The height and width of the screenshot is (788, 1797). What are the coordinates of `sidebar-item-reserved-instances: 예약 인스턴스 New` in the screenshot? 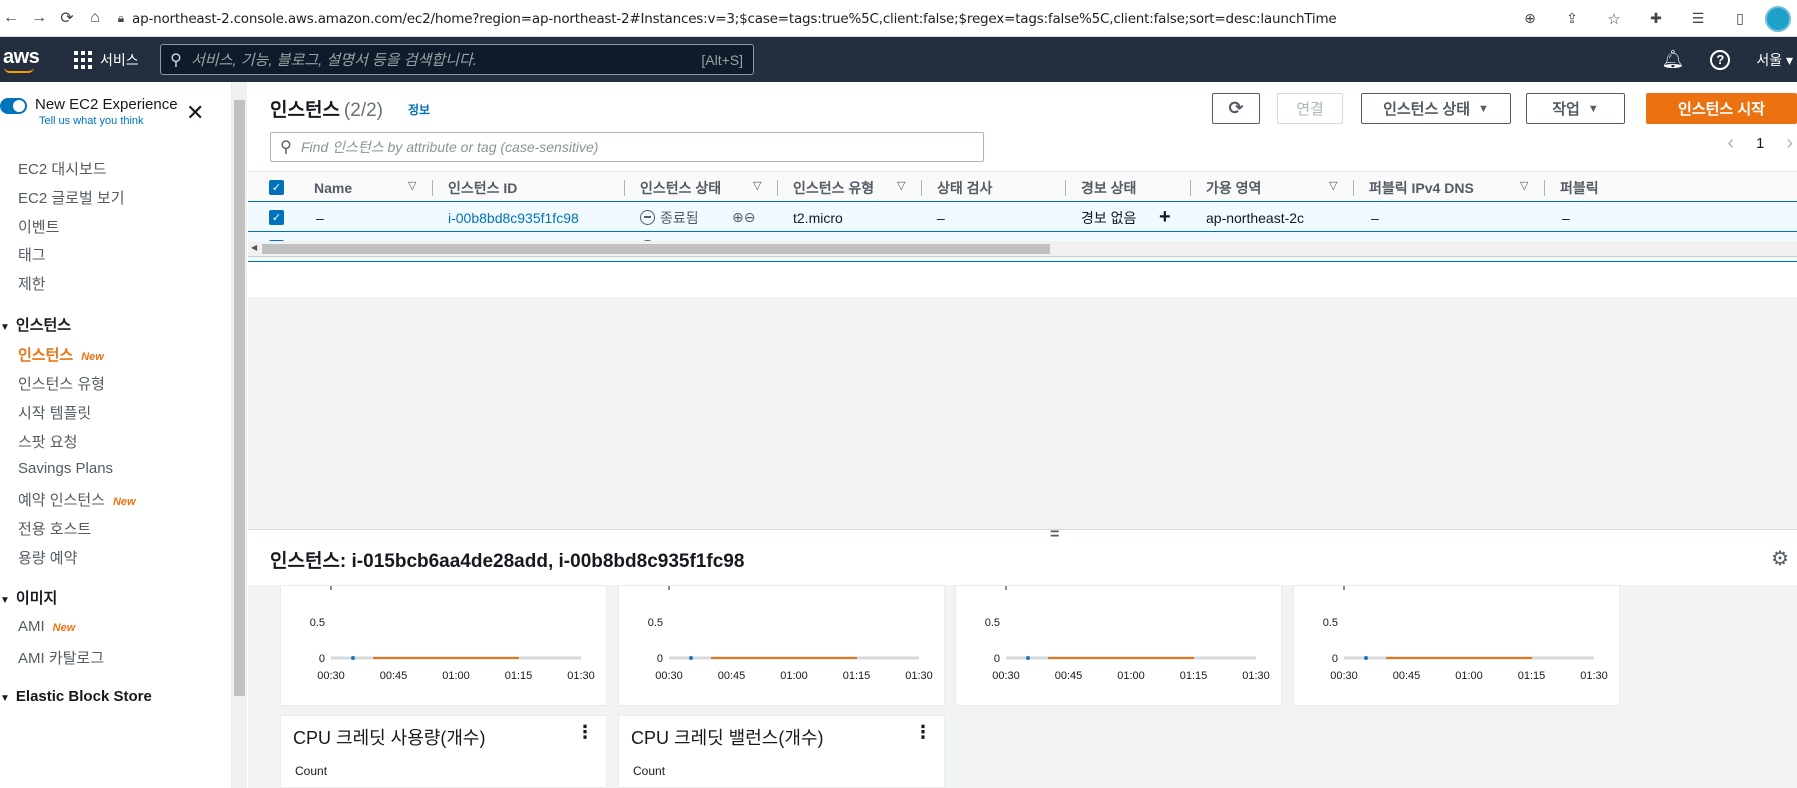 It's located at (77, 499).